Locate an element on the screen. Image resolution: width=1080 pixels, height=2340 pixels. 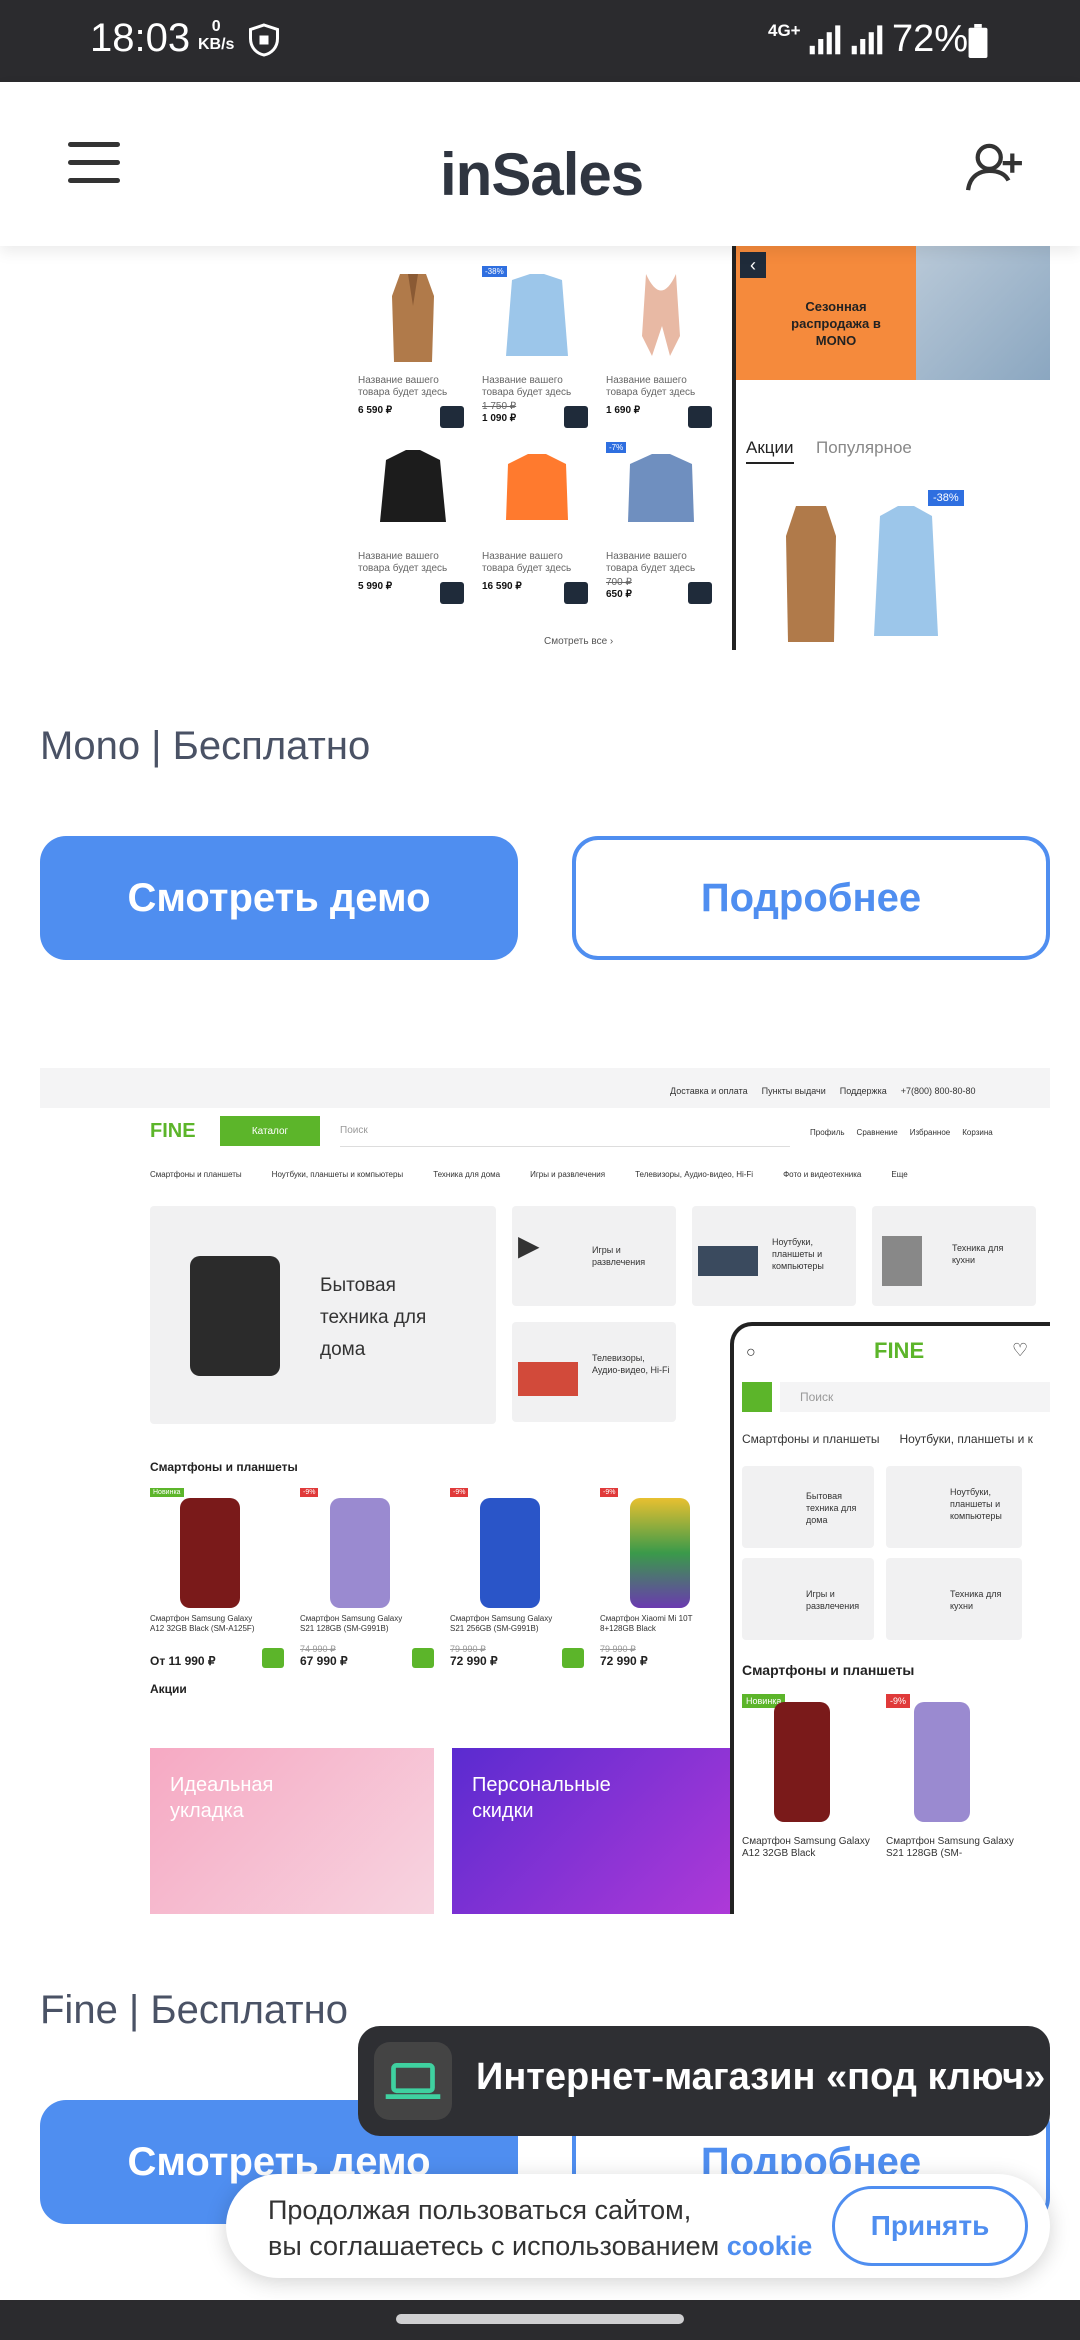
accept-button: Принять is located at coordinates (930, 2226).